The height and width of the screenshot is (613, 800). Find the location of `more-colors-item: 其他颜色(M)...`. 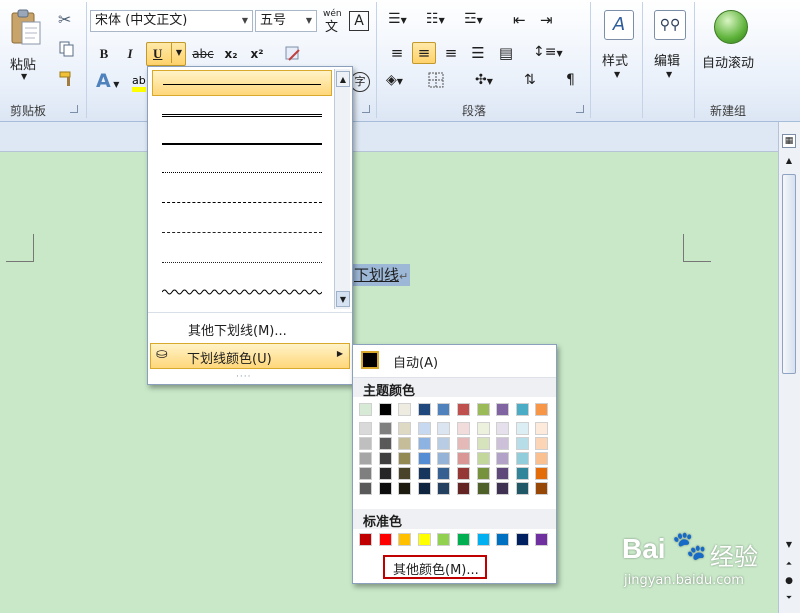

more-colors-item: 其他颜色(M)... is located at coordinates (435, 567).